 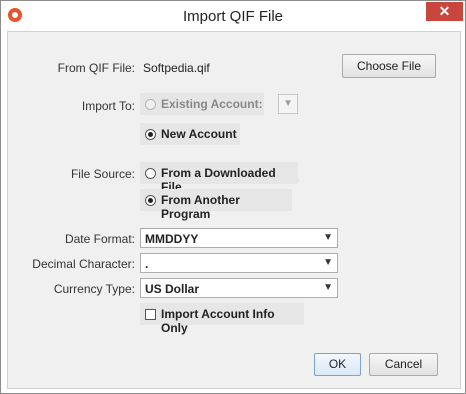 I want to click on date-format-value: MMDDYY, so click(x=172, y=239).